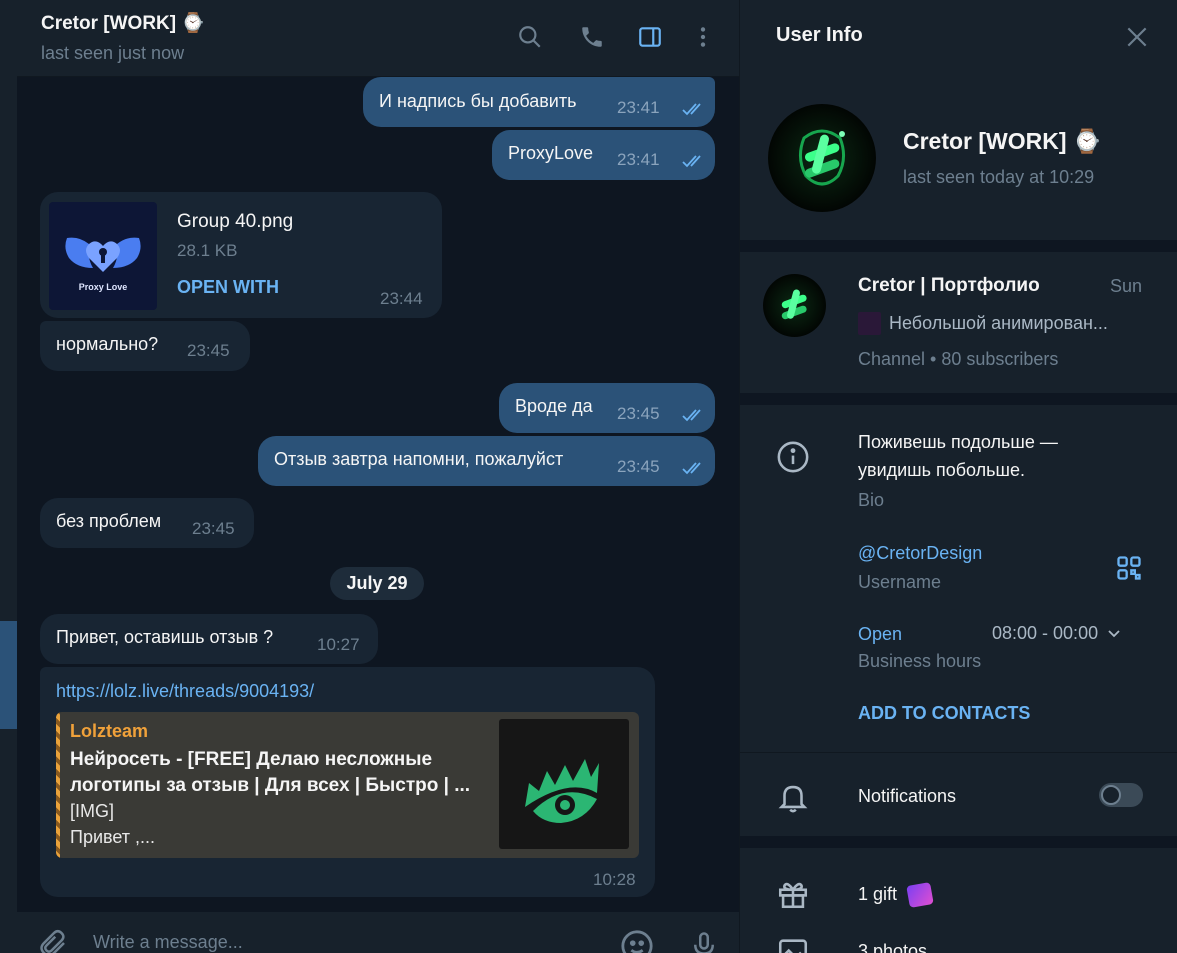 The width and height of the screenshot is (1177, 953). Describe the element at coordinates (185, 691) in the screenshot. I see `message-link: https://lolz.live/threads/9004193/` at that location.